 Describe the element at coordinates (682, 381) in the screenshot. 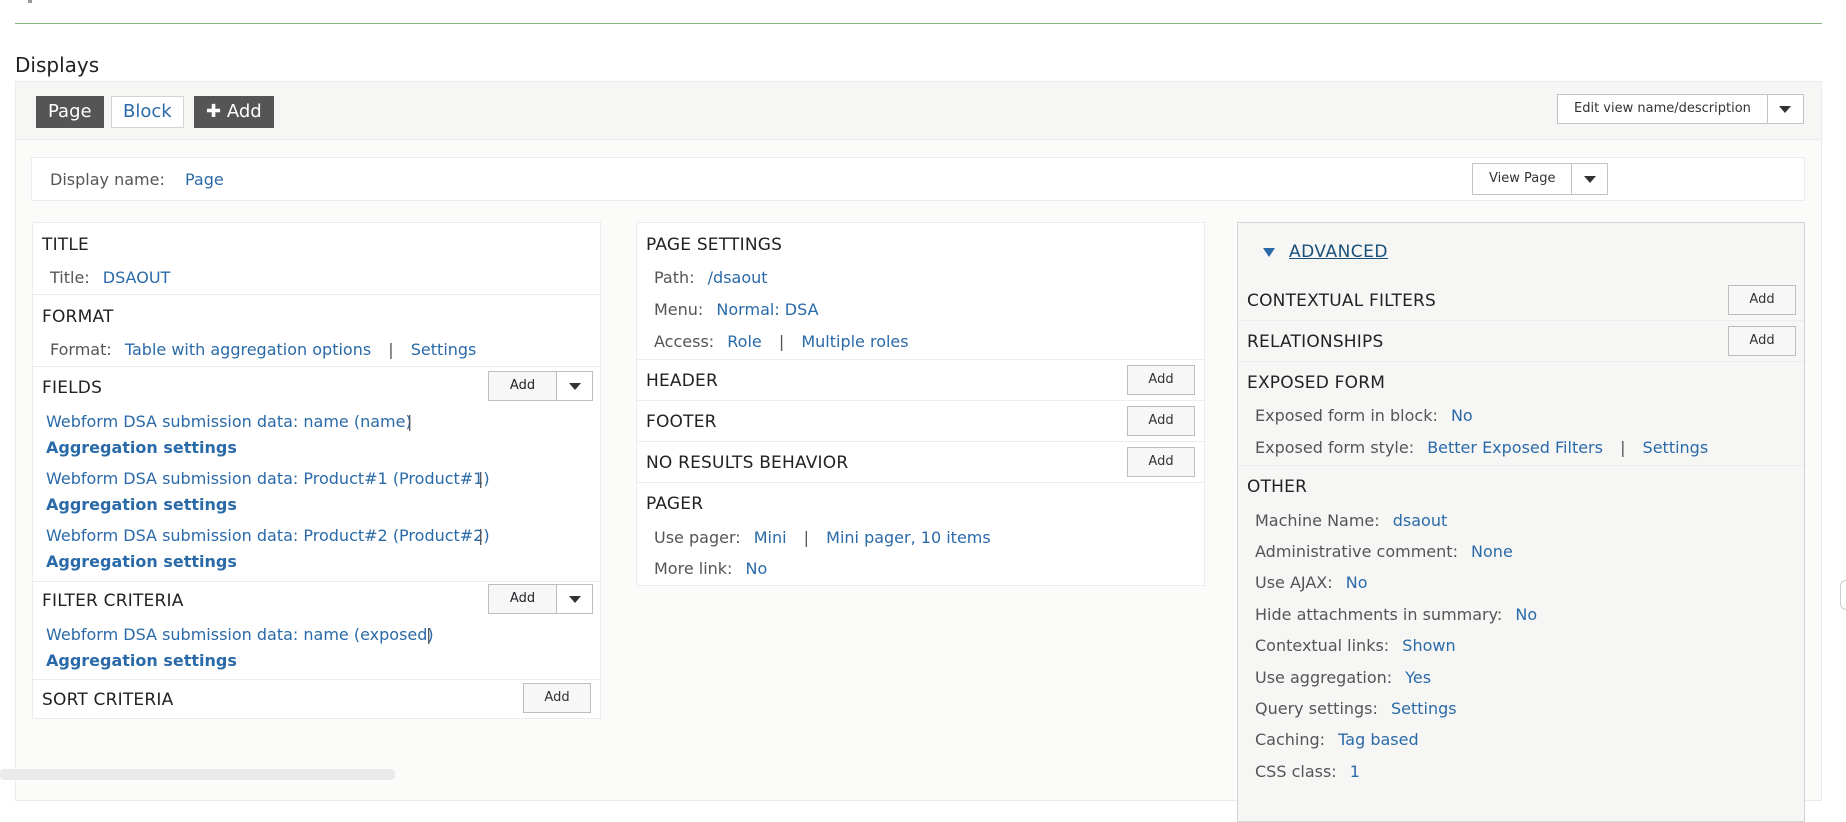

I see `header-heading: HEADER` at that location.